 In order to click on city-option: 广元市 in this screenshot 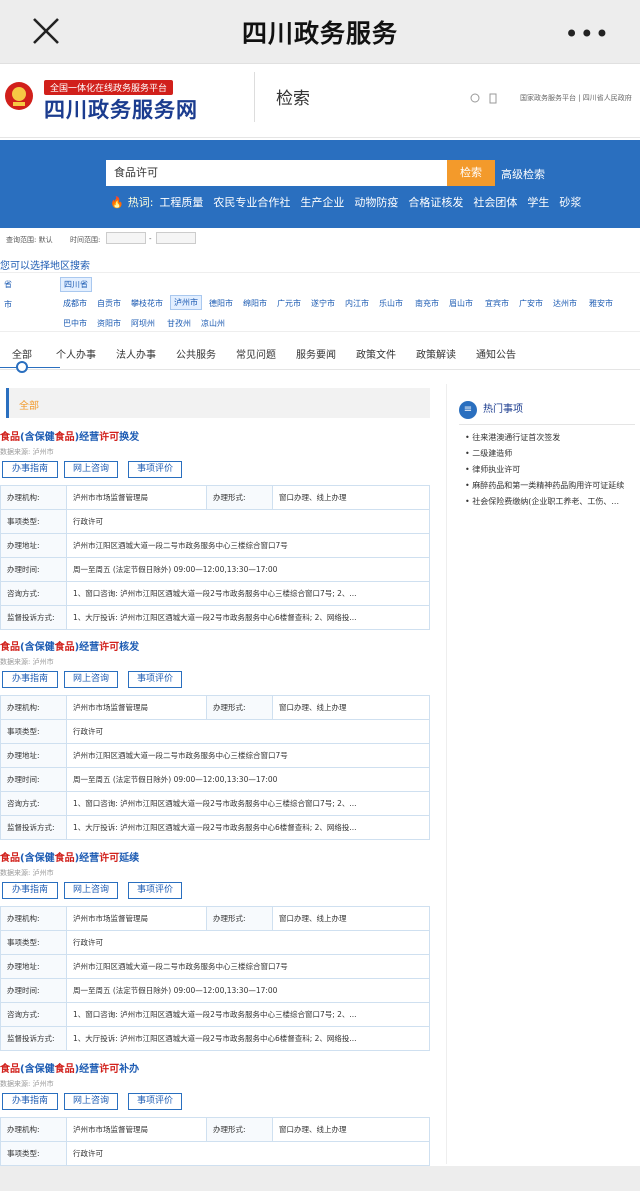, I will do `click(289, 303)`.